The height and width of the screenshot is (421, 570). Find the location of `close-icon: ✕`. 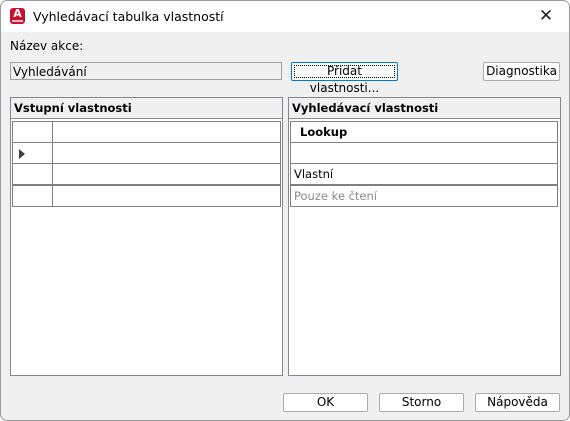

close-icon: ✕ is located at coordinates (546, 16).